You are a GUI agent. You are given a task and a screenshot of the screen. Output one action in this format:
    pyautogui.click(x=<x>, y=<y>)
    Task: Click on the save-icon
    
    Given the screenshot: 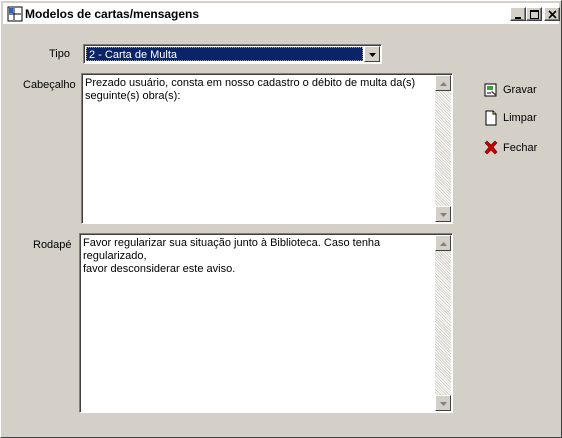 What is the action you would take?
    pyautogui.click(x=491, y=90)
    